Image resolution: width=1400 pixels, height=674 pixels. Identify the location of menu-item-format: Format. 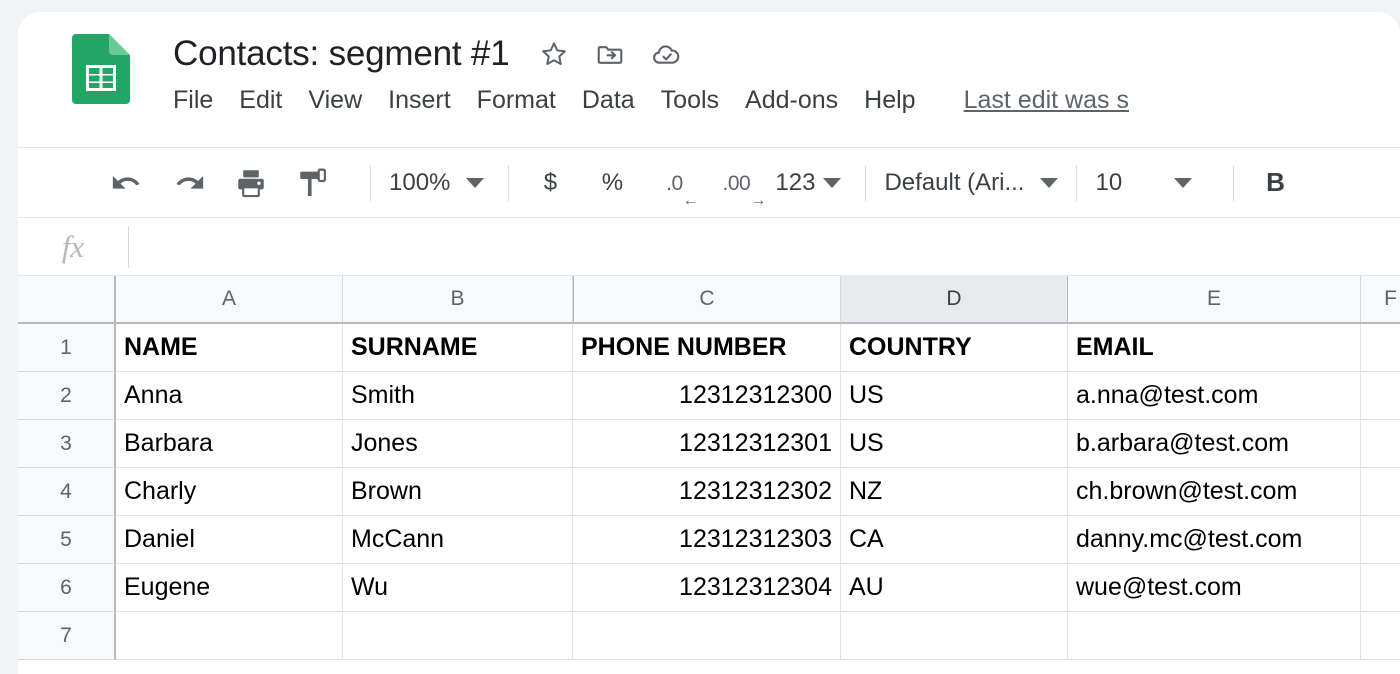
(516, 100).